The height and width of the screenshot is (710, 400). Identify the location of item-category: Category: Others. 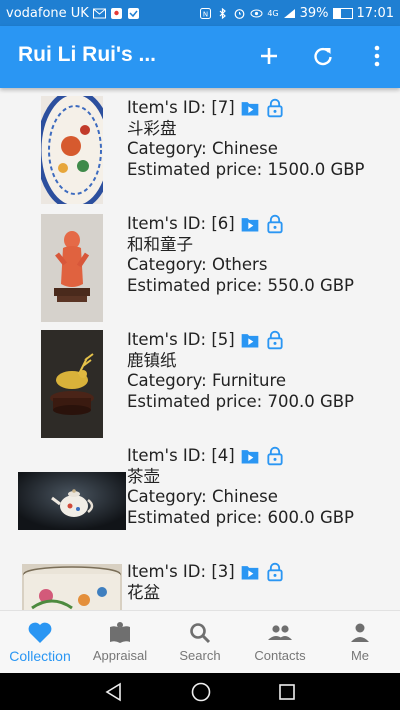
(197, 264).